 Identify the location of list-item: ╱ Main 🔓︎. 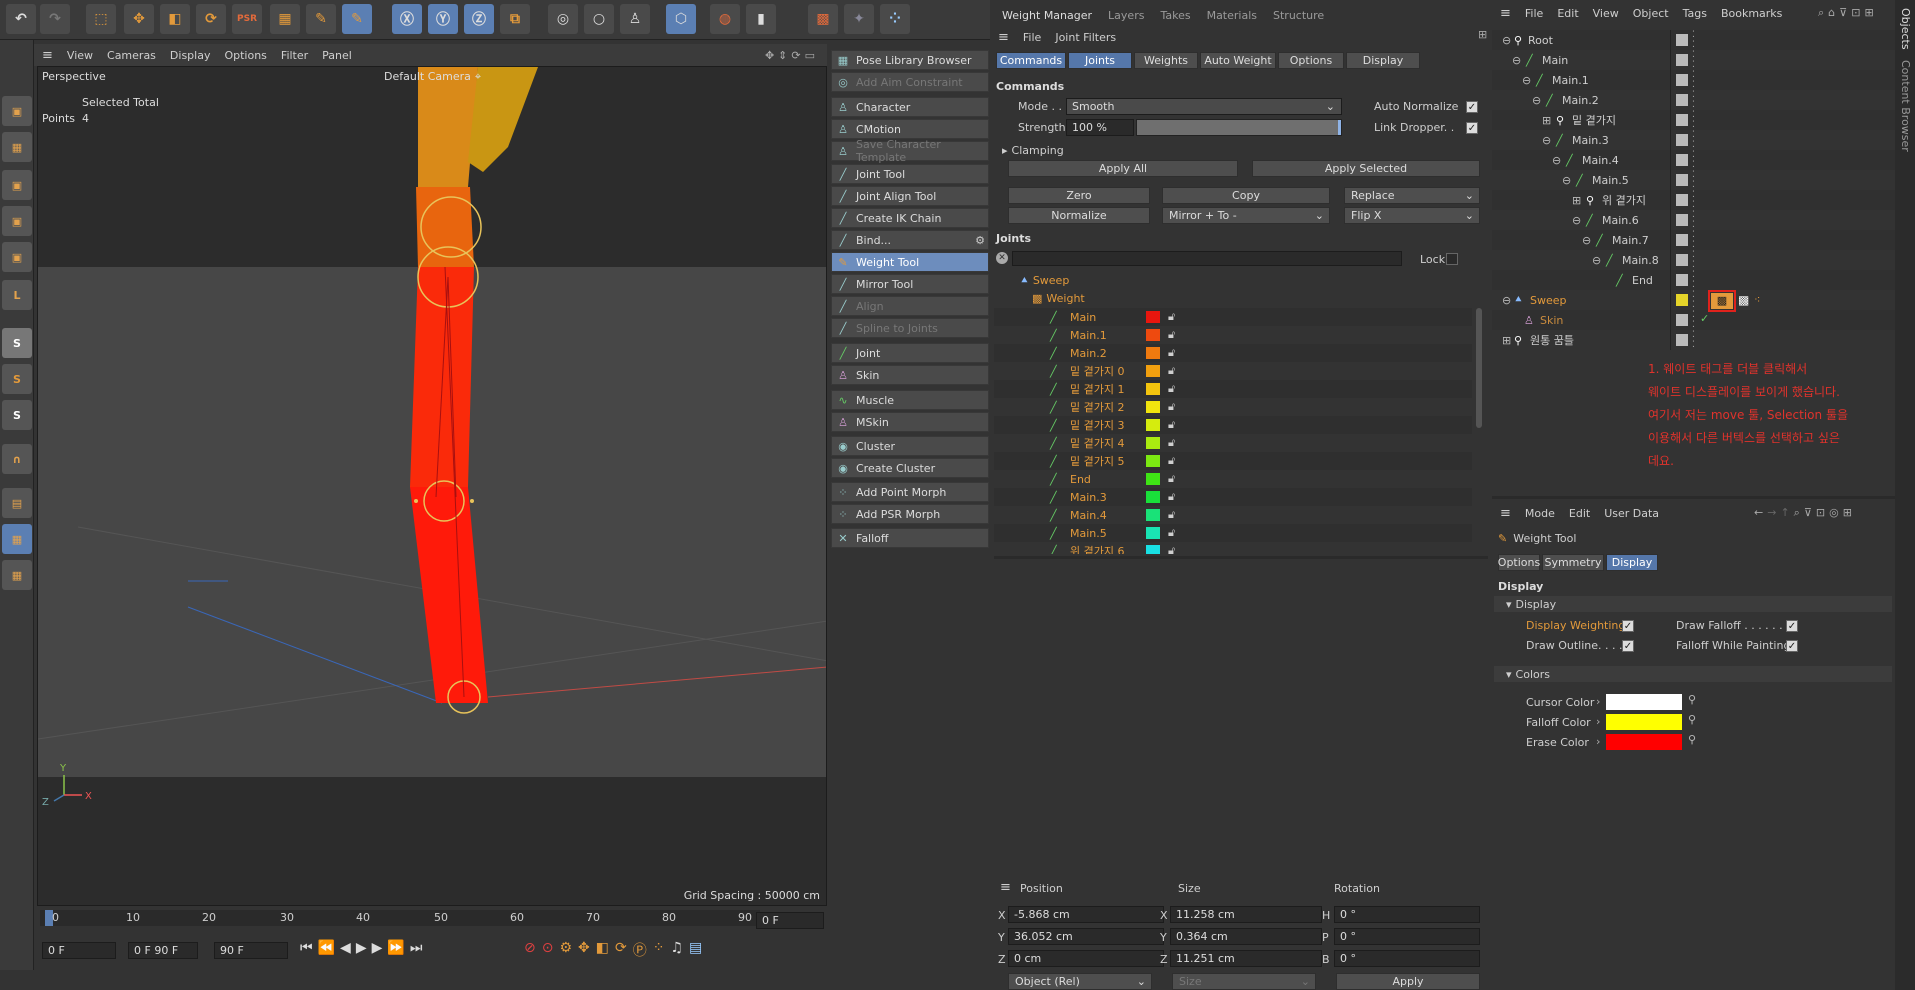
(1233, 317).